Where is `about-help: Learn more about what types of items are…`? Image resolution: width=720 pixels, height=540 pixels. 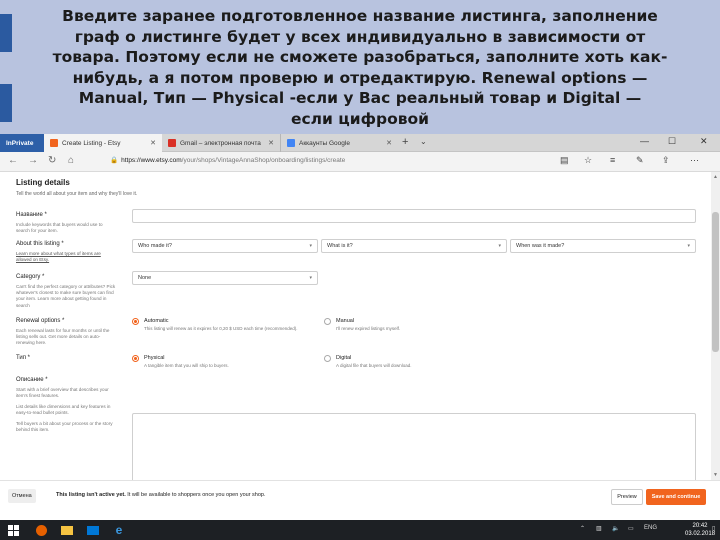 about-help: Learn more about what types of items are… is located at coordinates (66, 257).